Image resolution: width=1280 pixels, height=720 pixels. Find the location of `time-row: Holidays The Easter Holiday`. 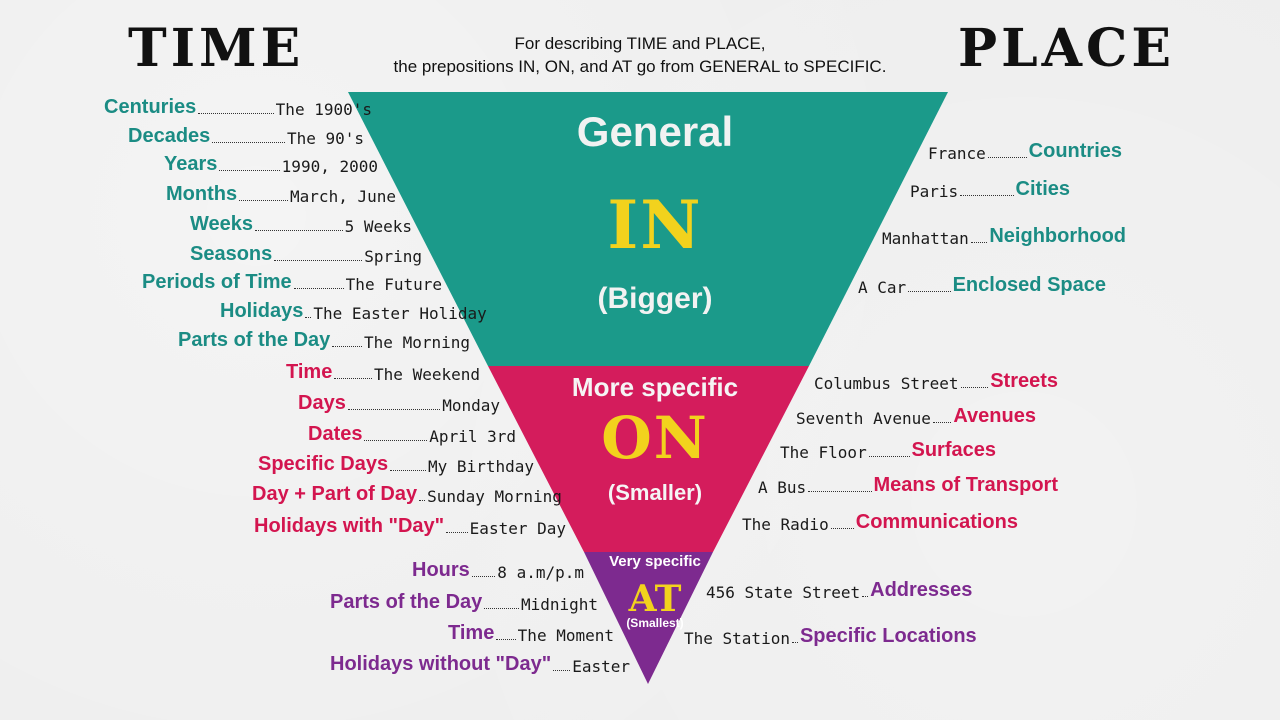

time-row: Holidays The Easter Holiday is located at coordinates (353, 310).